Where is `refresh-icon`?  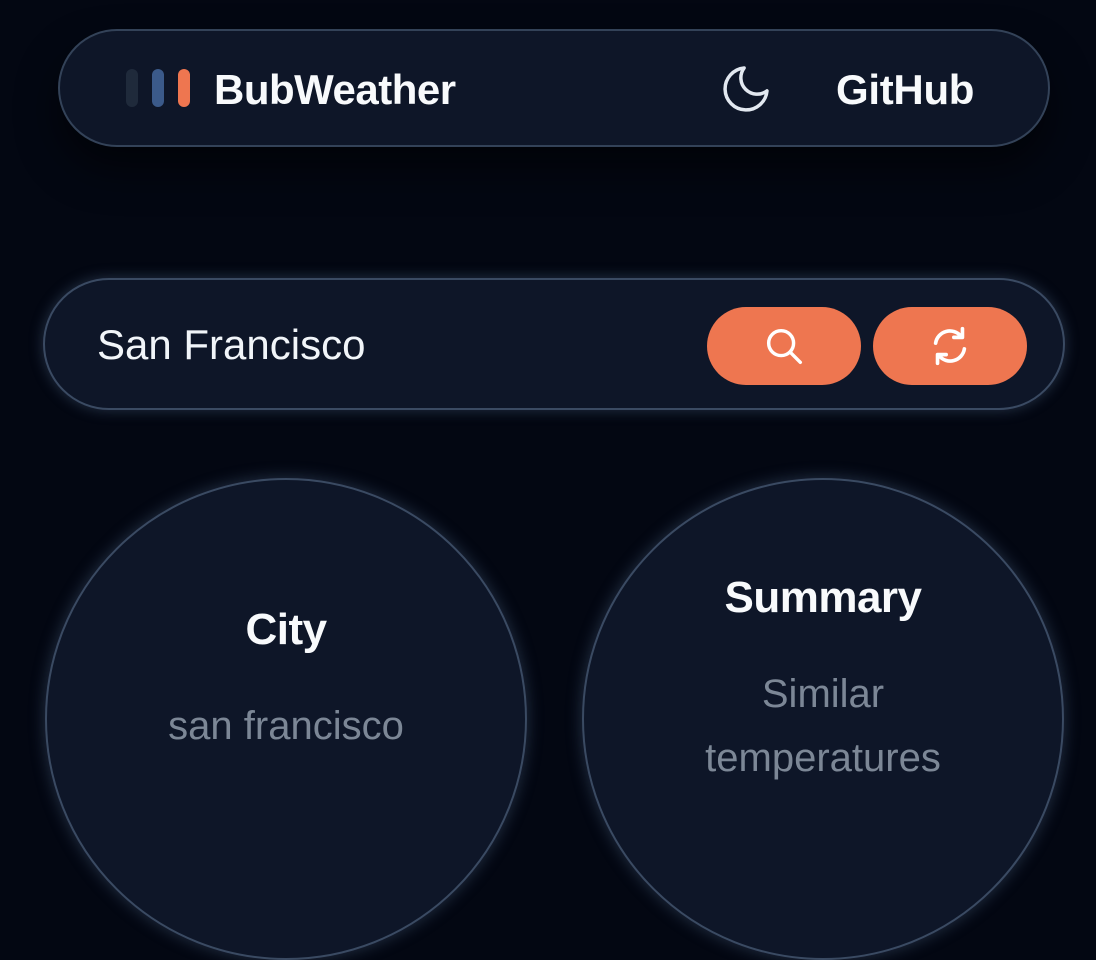
refresh-icon is located at coordinates (950, 346).